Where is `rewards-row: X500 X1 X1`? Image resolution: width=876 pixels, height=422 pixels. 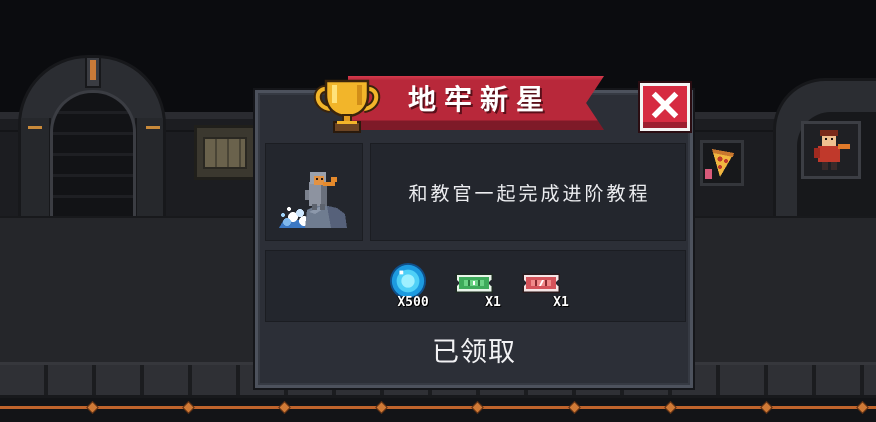 rewards-row: X500 X1 X1 is located at coordinates (475, 286).